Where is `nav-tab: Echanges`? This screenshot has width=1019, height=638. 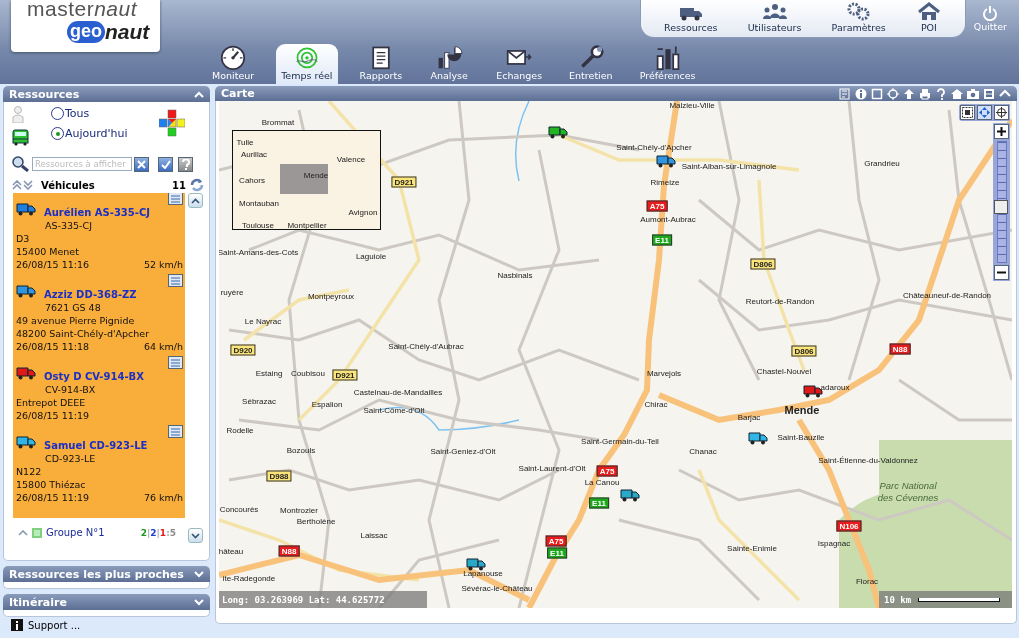
nav-tab: Echanges is located at coordinates (519, 64).